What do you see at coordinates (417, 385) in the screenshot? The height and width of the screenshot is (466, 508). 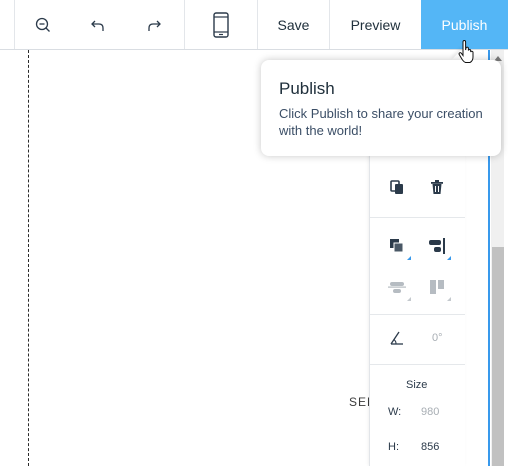 I see `size-label: Size` at bounding box center [417, 385].